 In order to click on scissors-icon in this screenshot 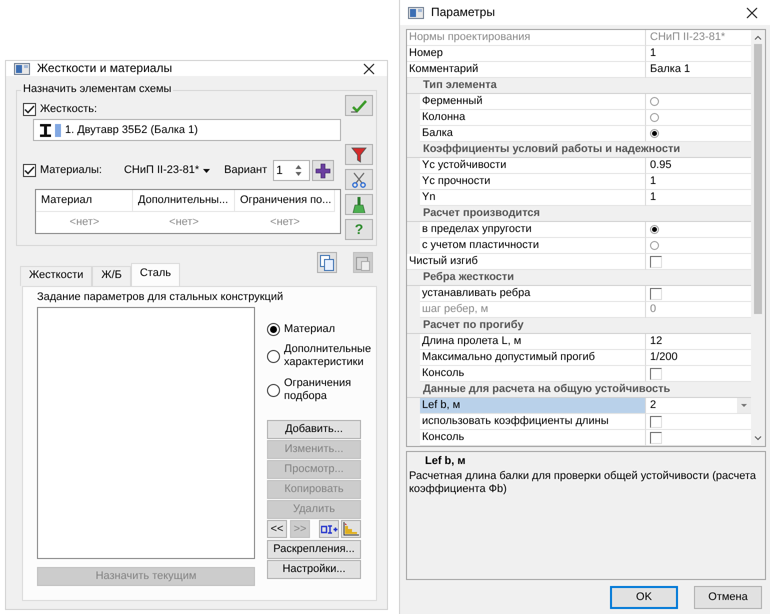, I will do `click(359, 180)`.